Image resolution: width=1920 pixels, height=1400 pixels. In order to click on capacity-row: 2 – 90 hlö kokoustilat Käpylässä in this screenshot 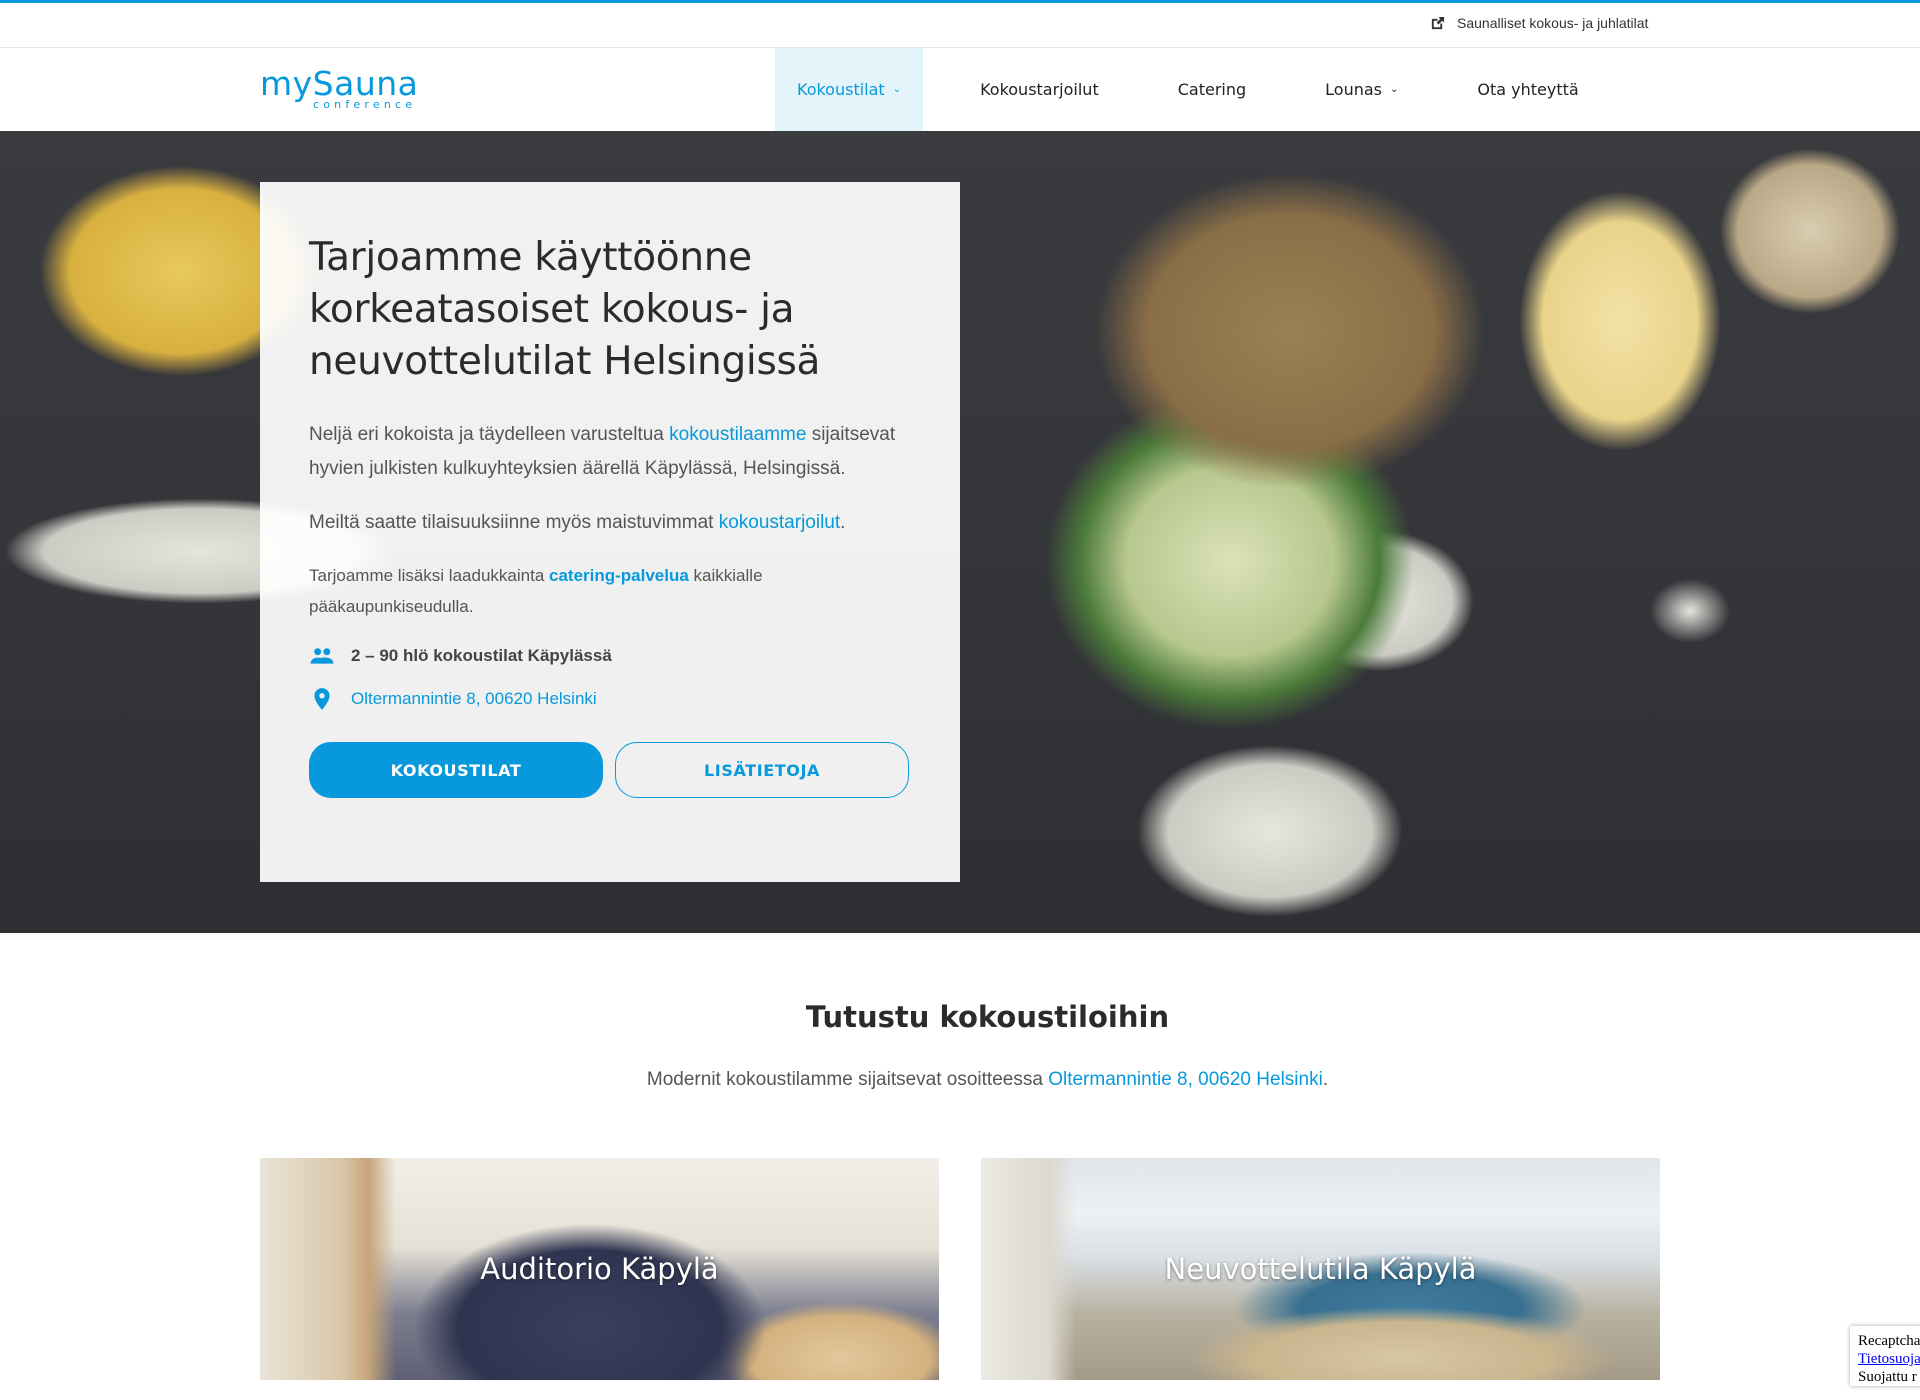, I will do `click(610, 655)`.